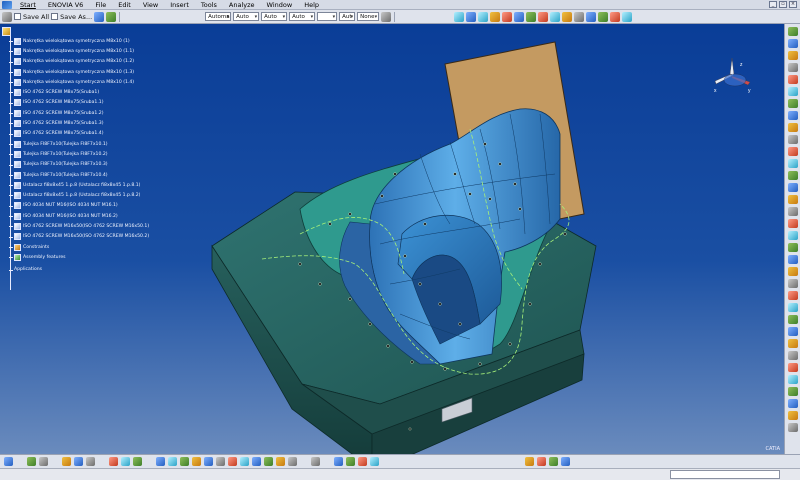 The height and width of the screenshot is (480, 800). I want to click on material-icon, so click(591, 16).